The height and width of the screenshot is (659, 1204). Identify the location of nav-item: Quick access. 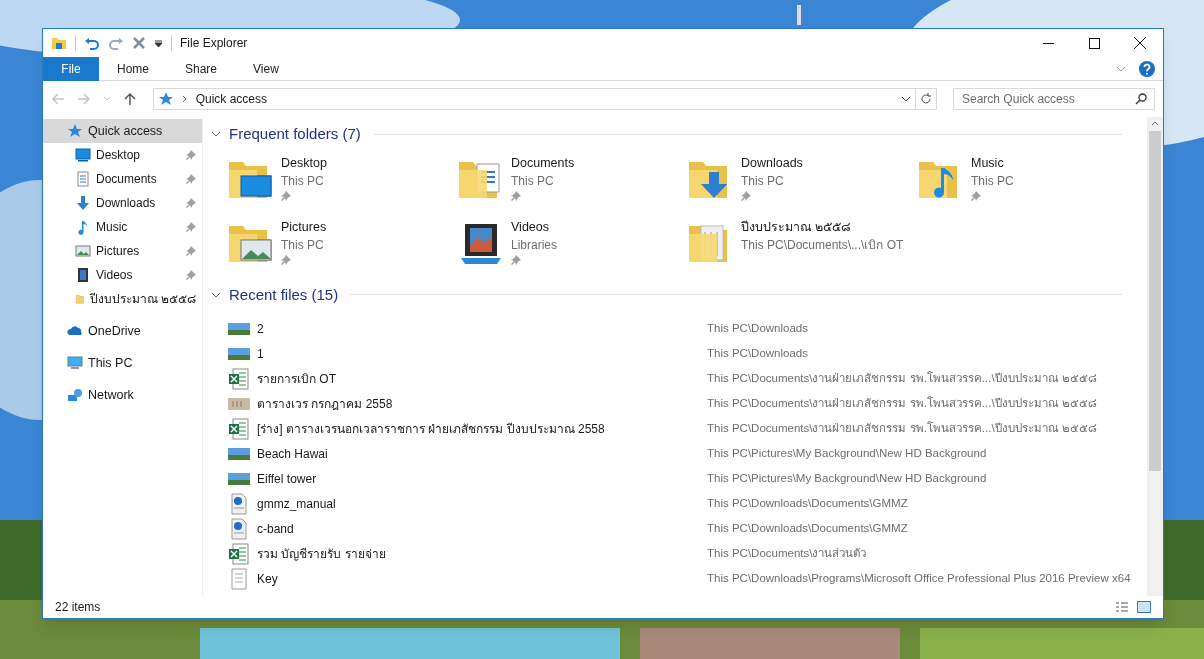
(122, 131).